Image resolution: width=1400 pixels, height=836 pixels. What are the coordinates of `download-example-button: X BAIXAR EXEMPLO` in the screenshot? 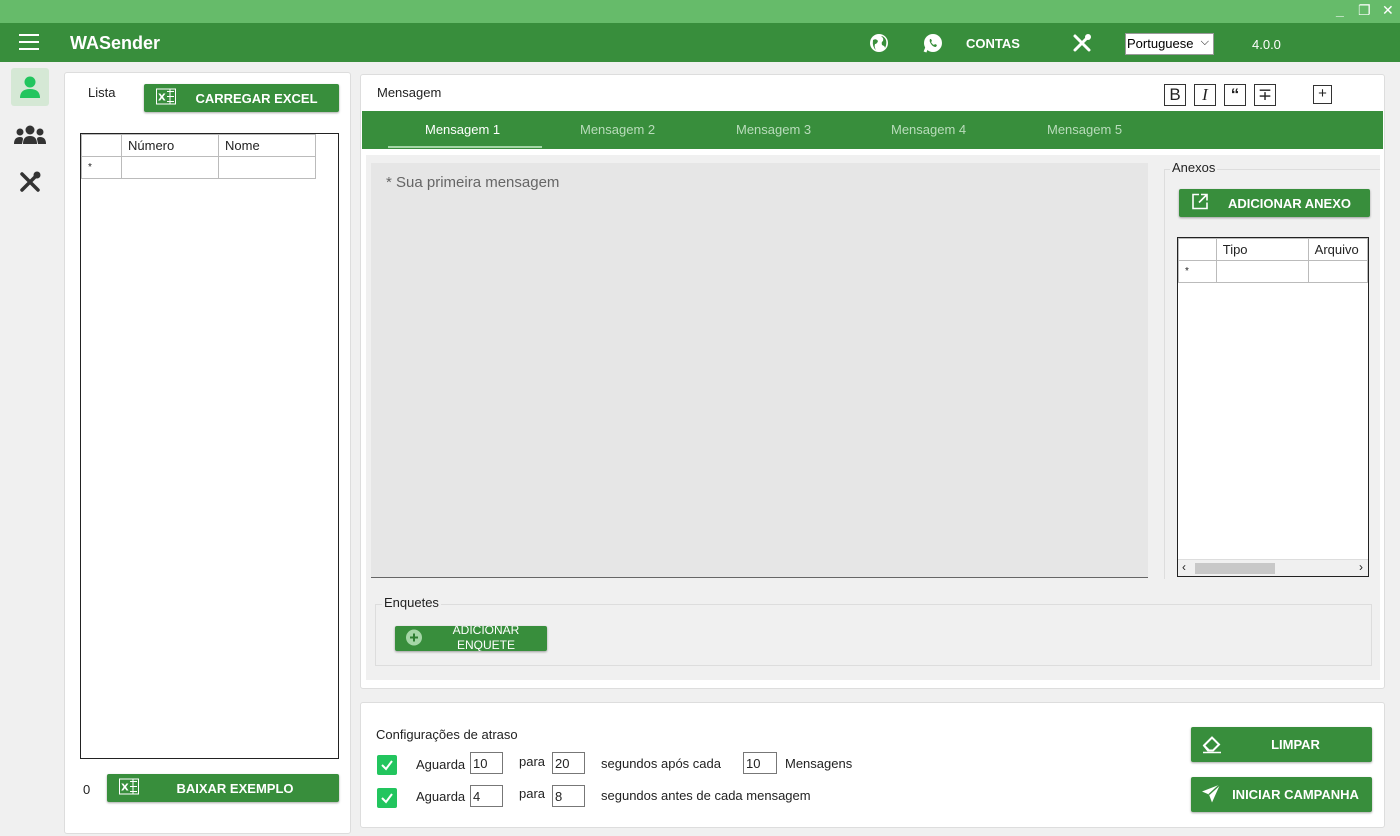 It's located at (223, 788).